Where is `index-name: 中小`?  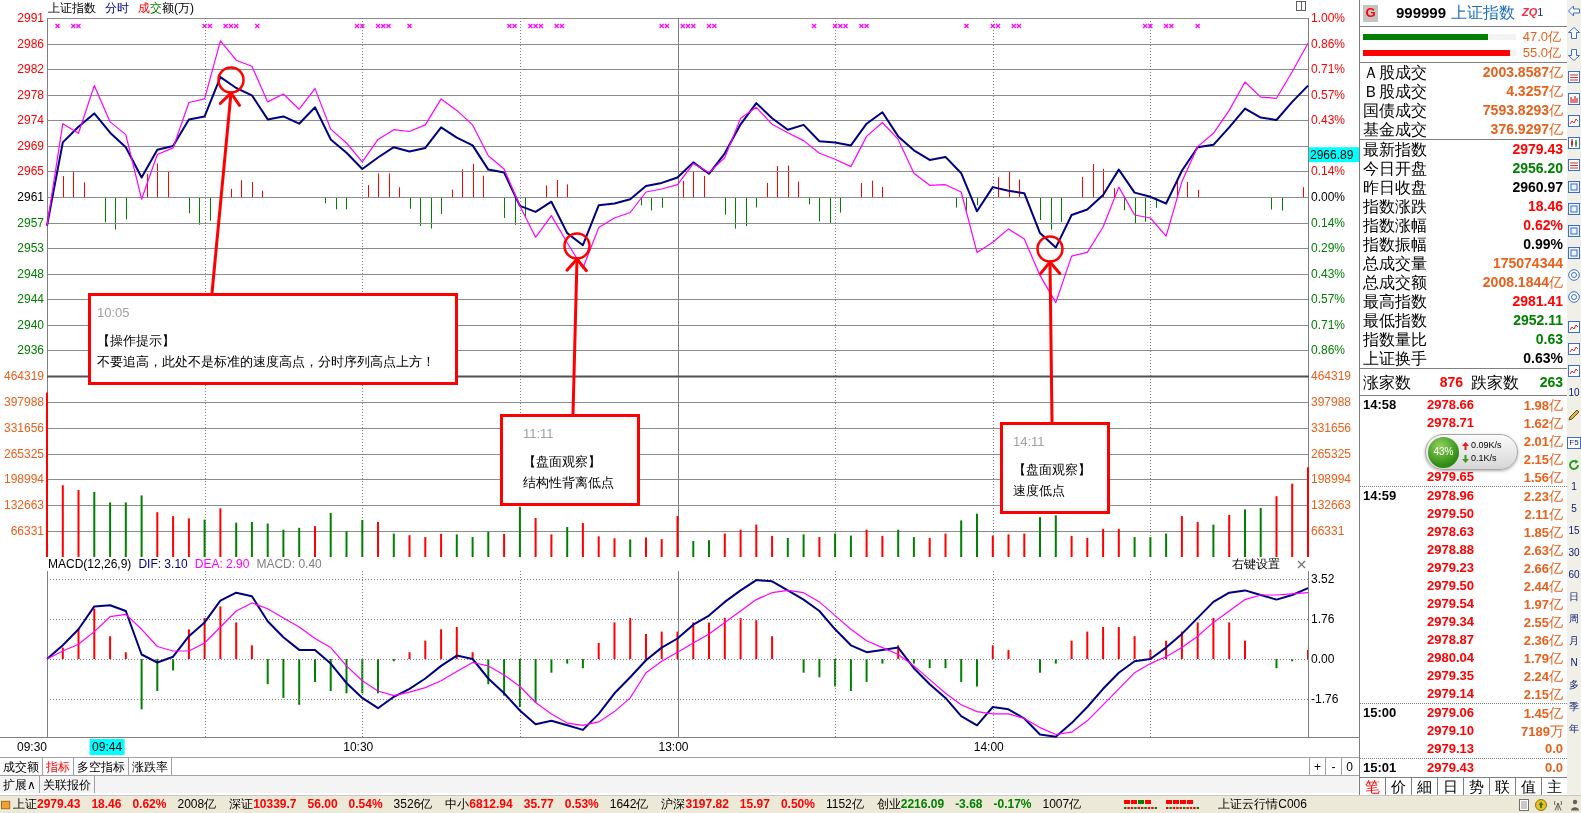
index-name: 中小 is located at coordinates (457, 804).